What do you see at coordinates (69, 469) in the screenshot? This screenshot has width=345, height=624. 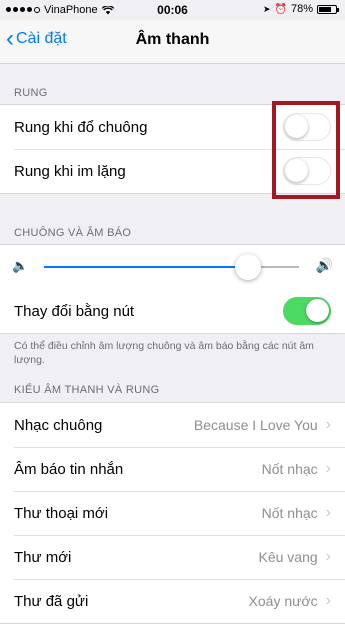 I see `text-tone-label: Âm báo tin nhắn` at bounding box center [69, 469].